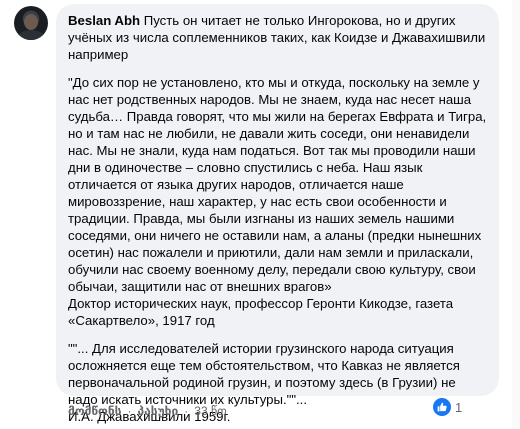 Image resolution: width=520 pixels, height=429 pixels. What do you see at coordinates (94, 411) in the screenshot?
I see `like-button: მომწონს` at bounding box center [94, 411].